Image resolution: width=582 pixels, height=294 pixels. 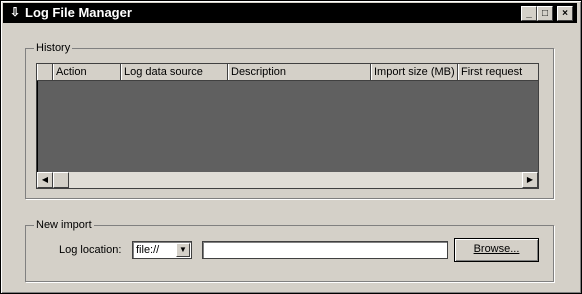 What do you see at coordinates (287, 180) in the screenshot?
I see `history-horizontal-scrollbar: ◀ ▶` at bounding box center [287, 180].